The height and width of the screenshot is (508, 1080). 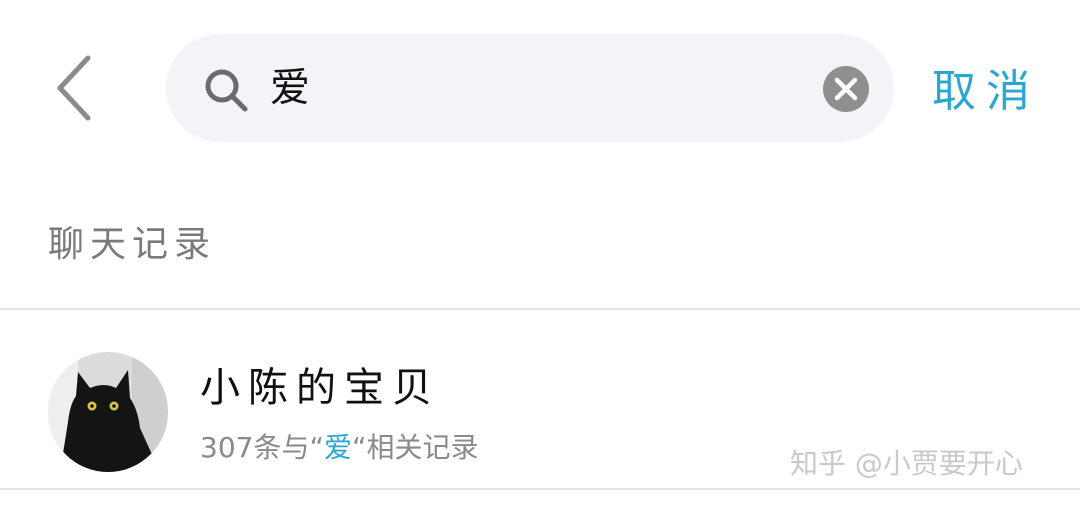 What do you see at coordinates (316, 447) in the screenshot?
I see `quote-open: “` at bounding box center [316, 447].